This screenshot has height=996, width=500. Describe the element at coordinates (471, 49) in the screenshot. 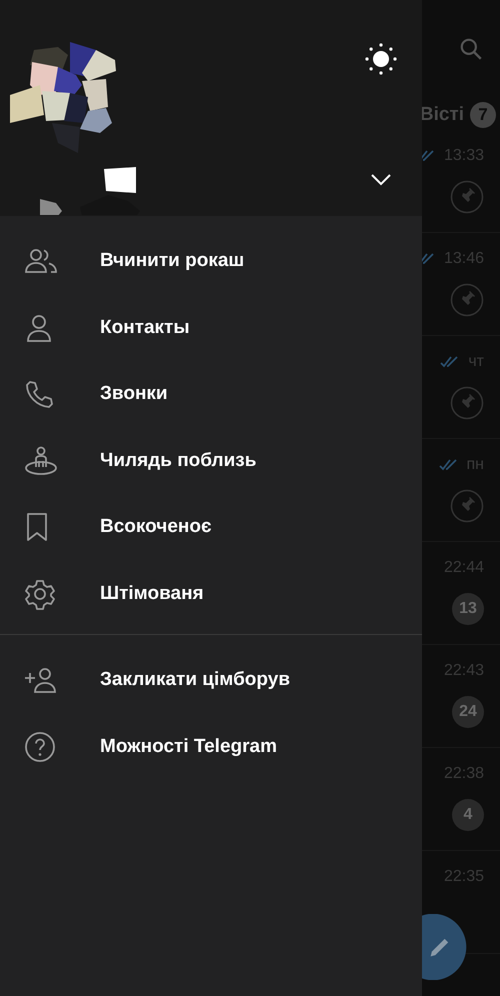

I see `search-icon` at that location.